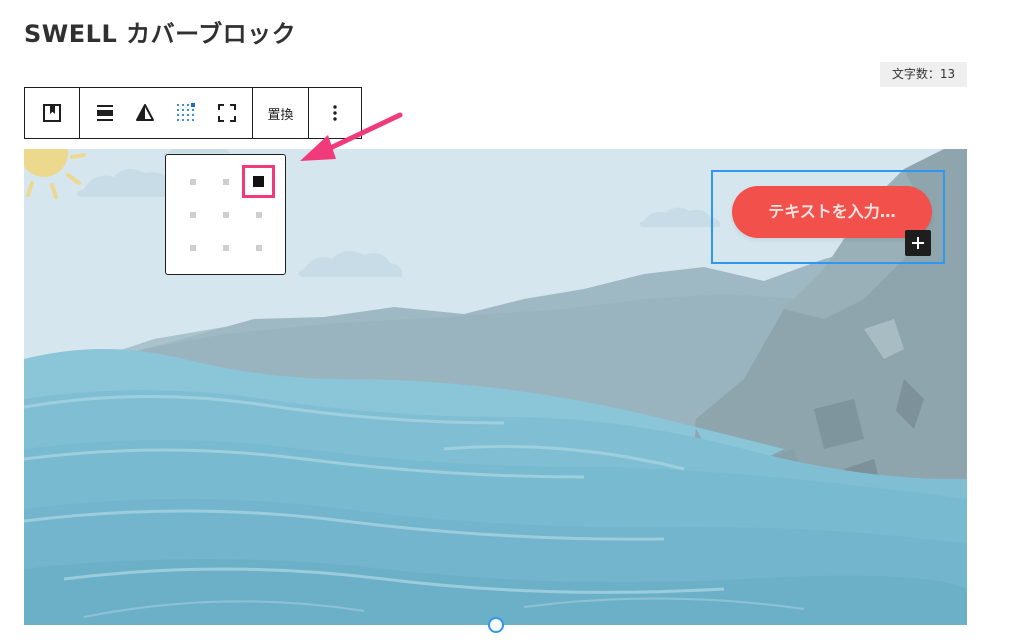 The height and width of the screenshot is (644, 1024). I want to click on toolbar-group-layout, so click(165, 113).